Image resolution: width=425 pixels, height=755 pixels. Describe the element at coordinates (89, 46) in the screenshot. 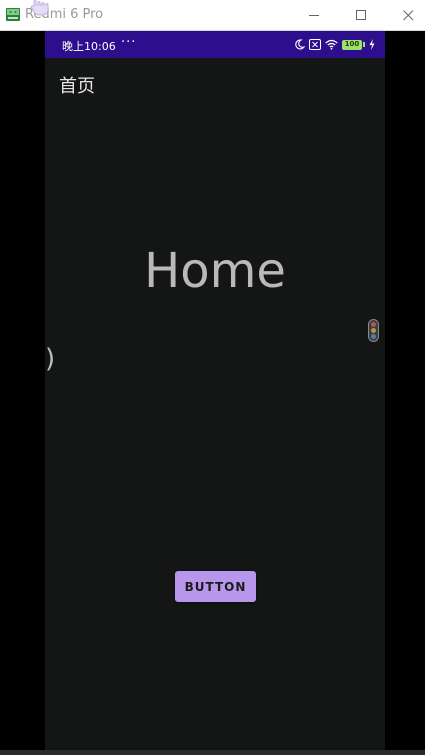

I see `status-time: 晚上10:06` at that location.